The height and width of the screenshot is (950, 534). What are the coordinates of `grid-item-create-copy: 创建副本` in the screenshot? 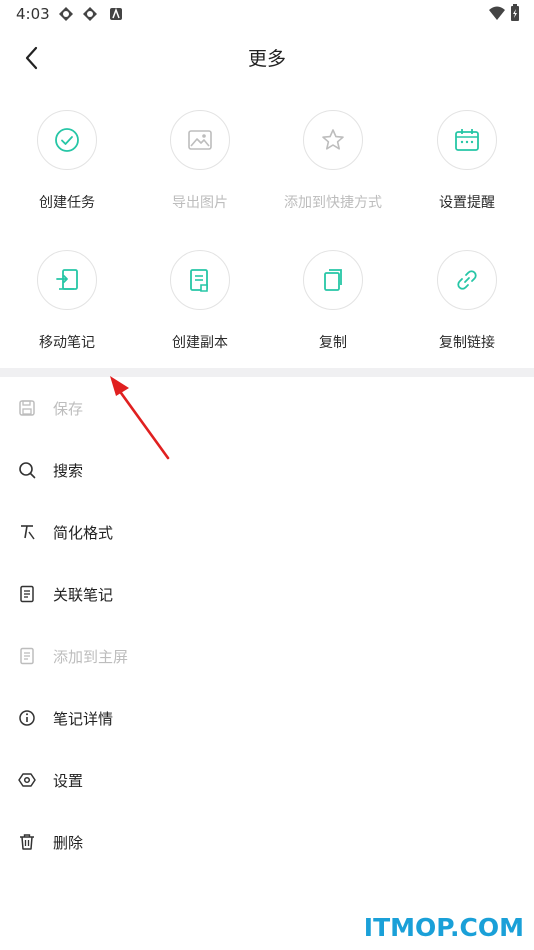 It's located at (200, 301).